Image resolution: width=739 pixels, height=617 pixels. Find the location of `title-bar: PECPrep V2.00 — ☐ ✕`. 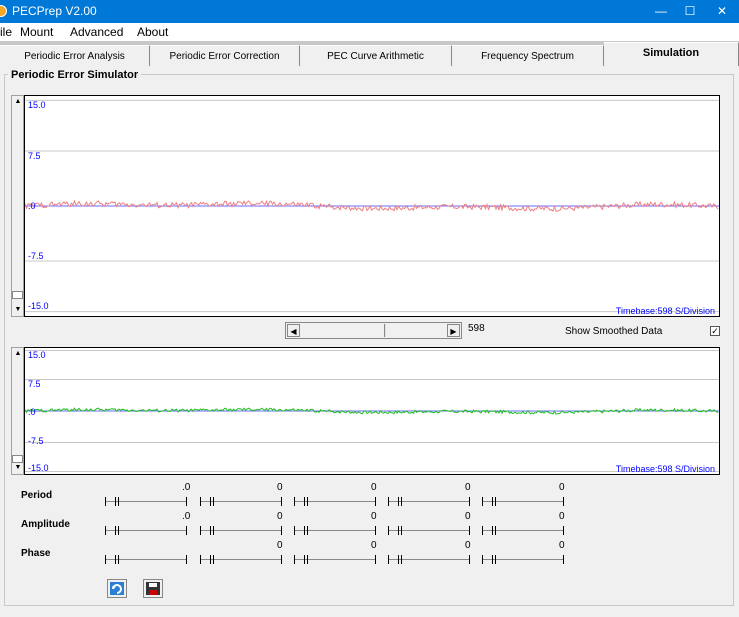

title-bar: PECPrep V2.00 — ☐ ✕ is located at coordinates (369, 11).